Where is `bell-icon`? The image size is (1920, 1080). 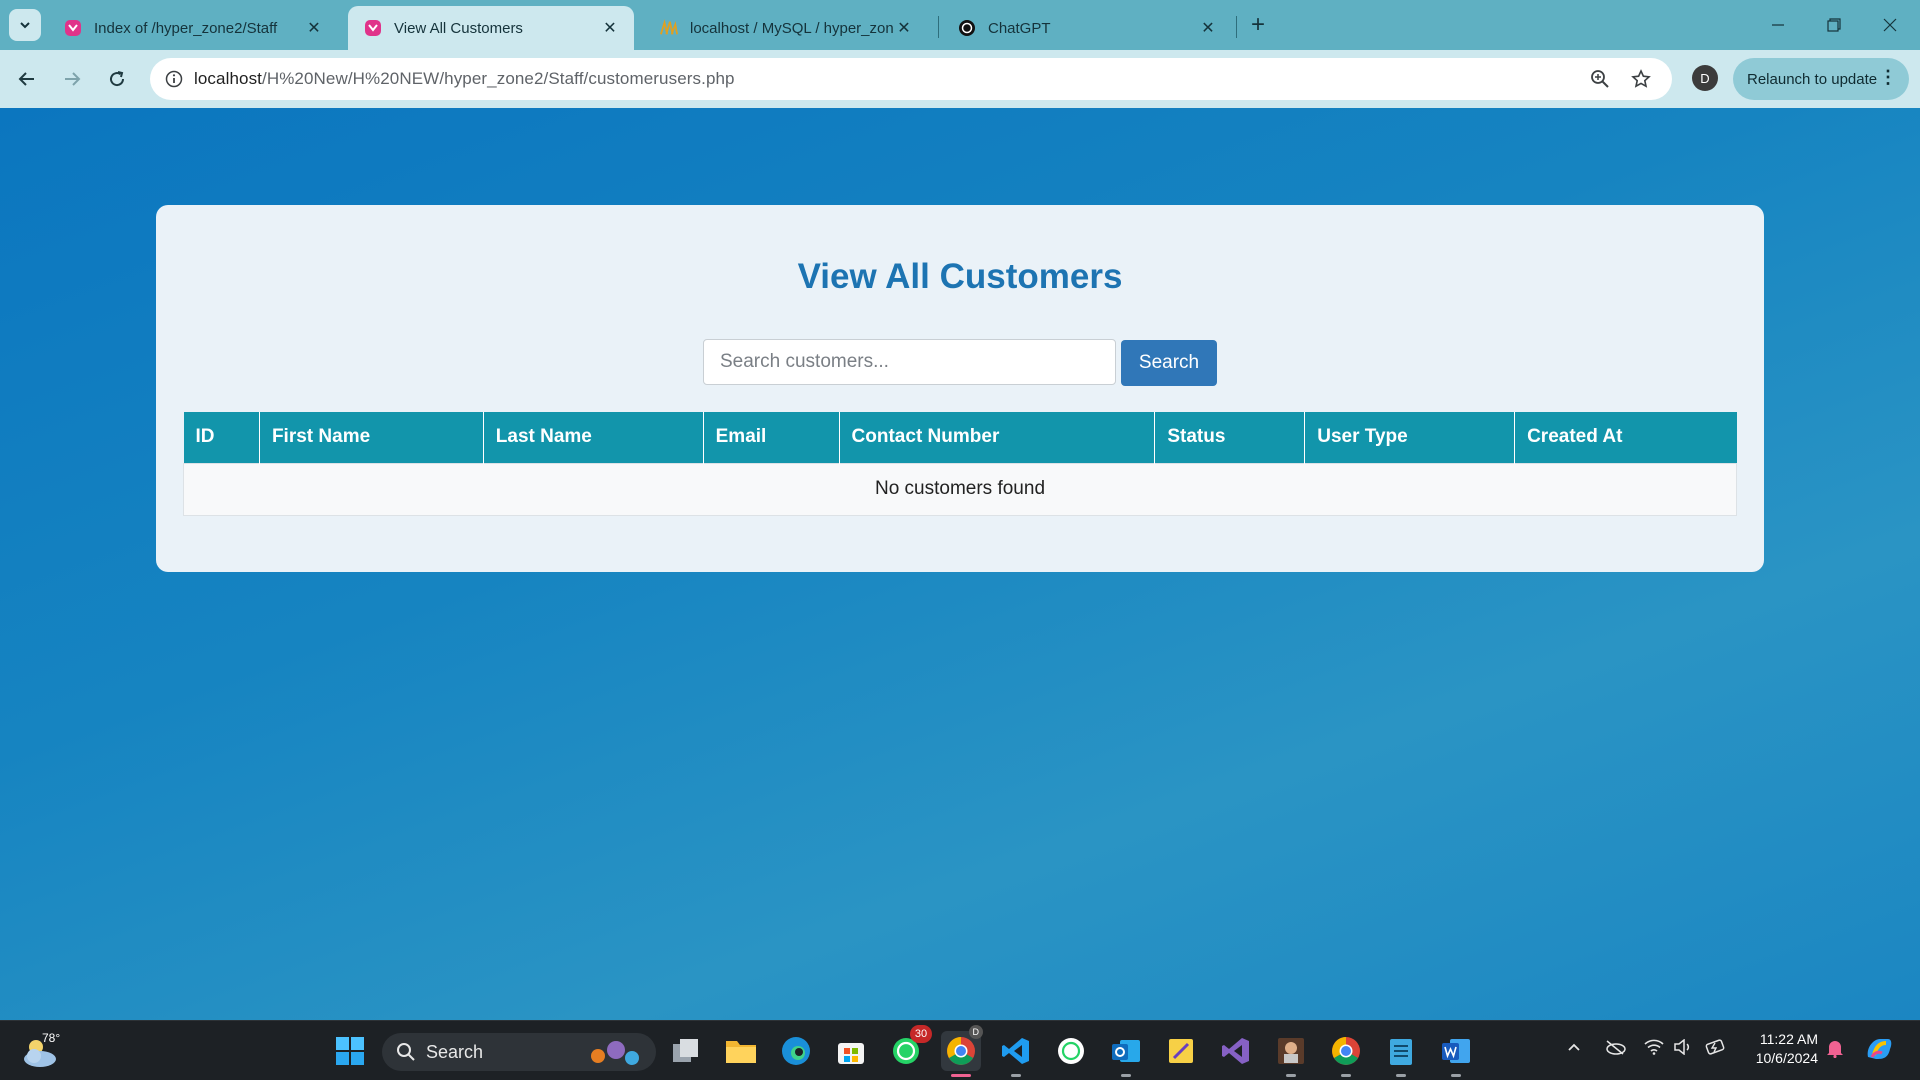 bell-icon is located at coordinates (1835, 1050).